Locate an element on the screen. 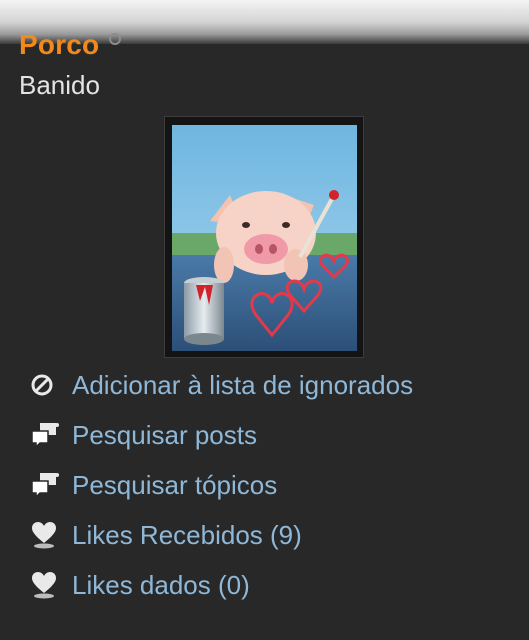 The image size is (529, 640). ignore-user-link: Adicionar à lista de ignorados is located at coordinates (221, 385).